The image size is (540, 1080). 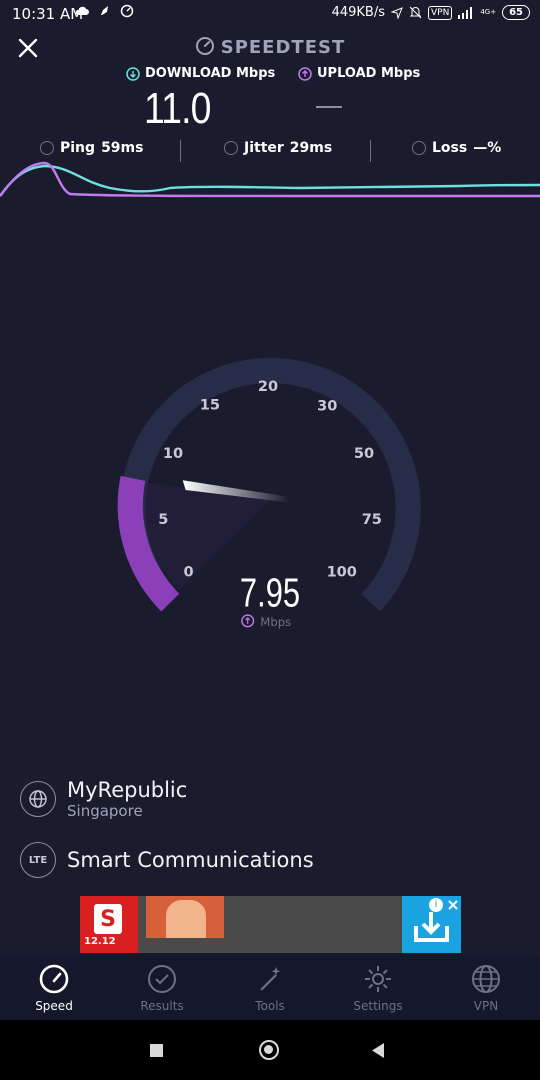 I want to click on upload-label-text: UPLOAD Mbps, so click(x=369, y=73).